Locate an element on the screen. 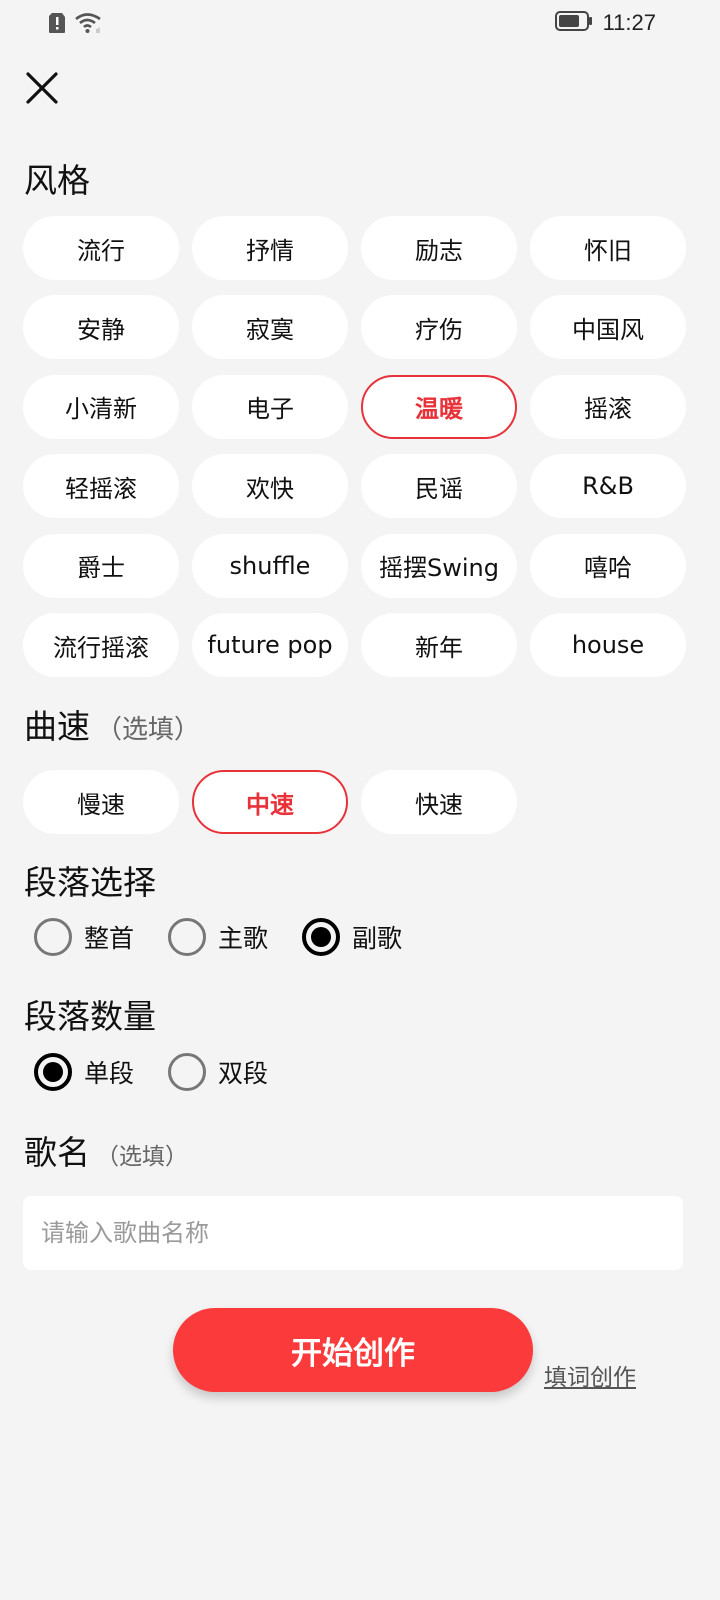 This screenshot has height=1600, width=720. style-chip: 温暖 is located at coordinates (439, 406).